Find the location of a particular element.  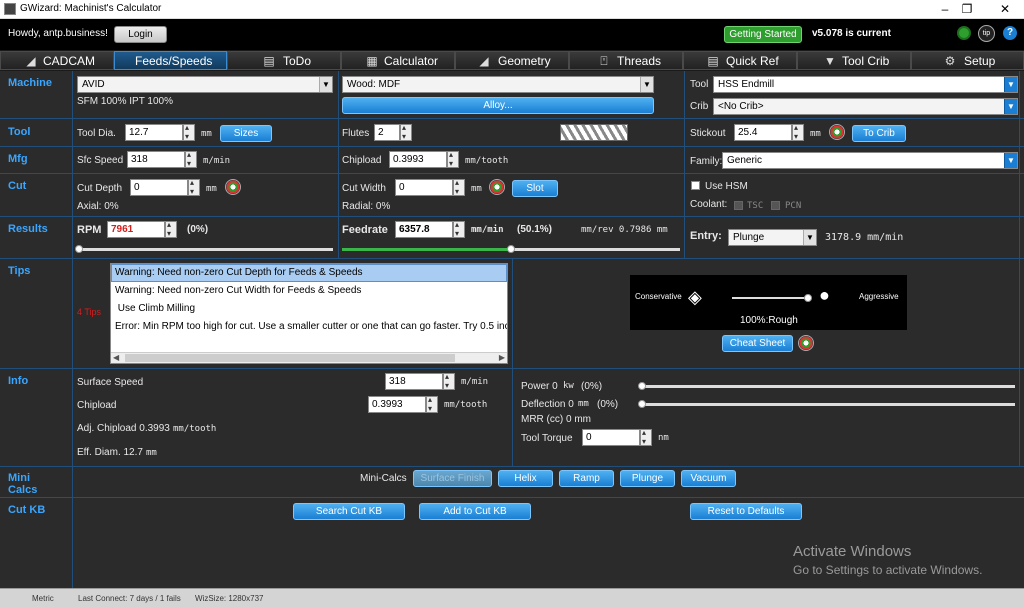

tip-icon: tip is located at coordinates (986, 33).